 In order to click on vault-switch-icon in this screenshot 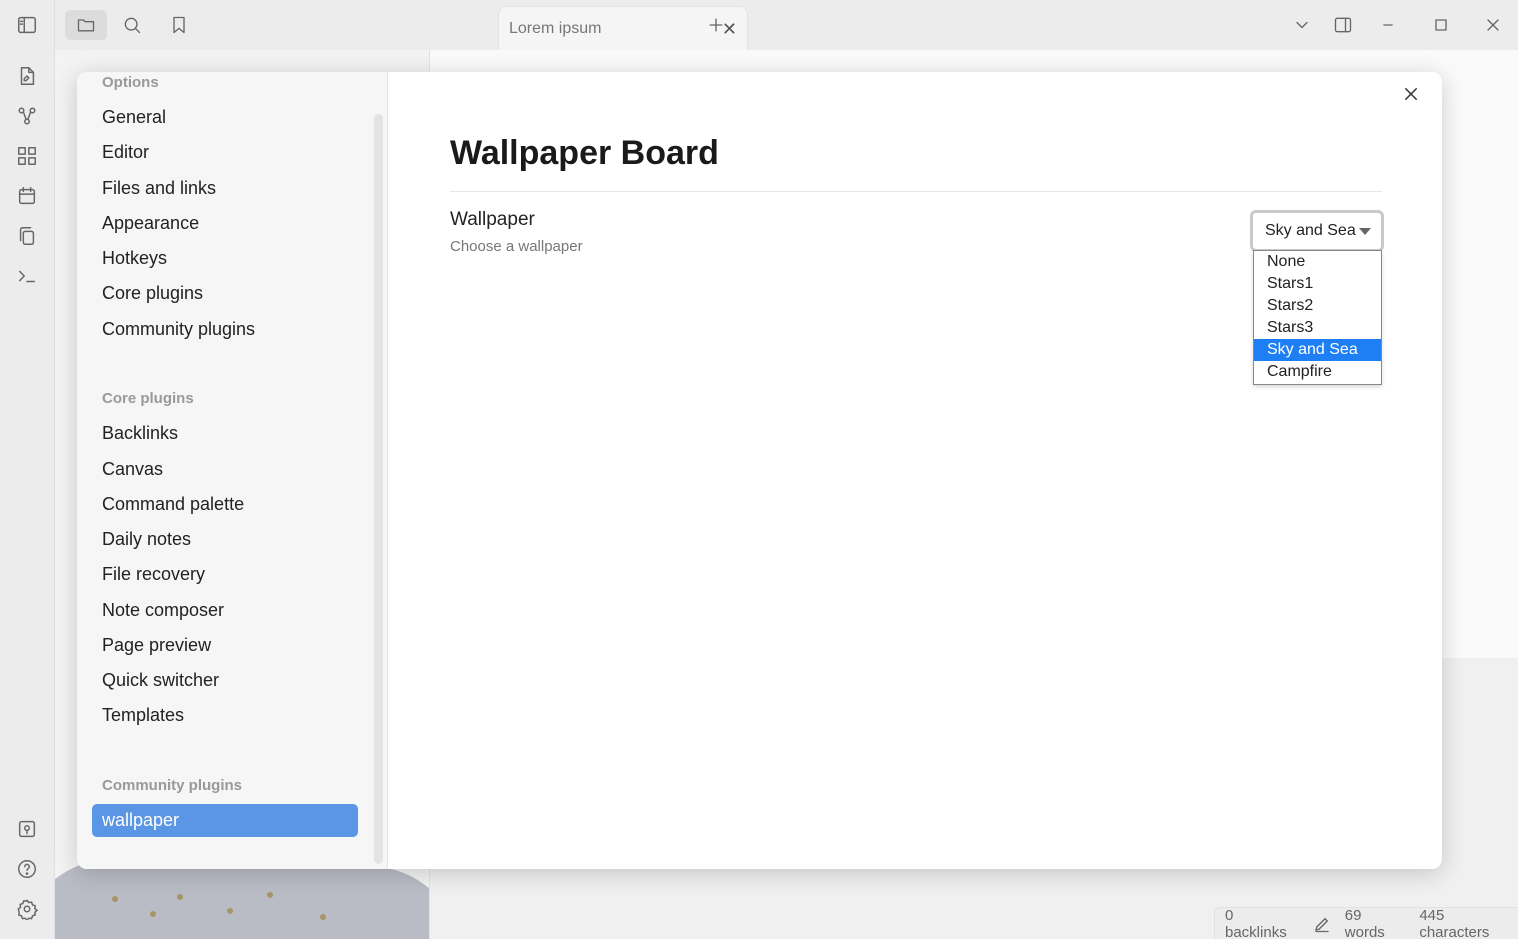, I will do `click(27, 829)`.